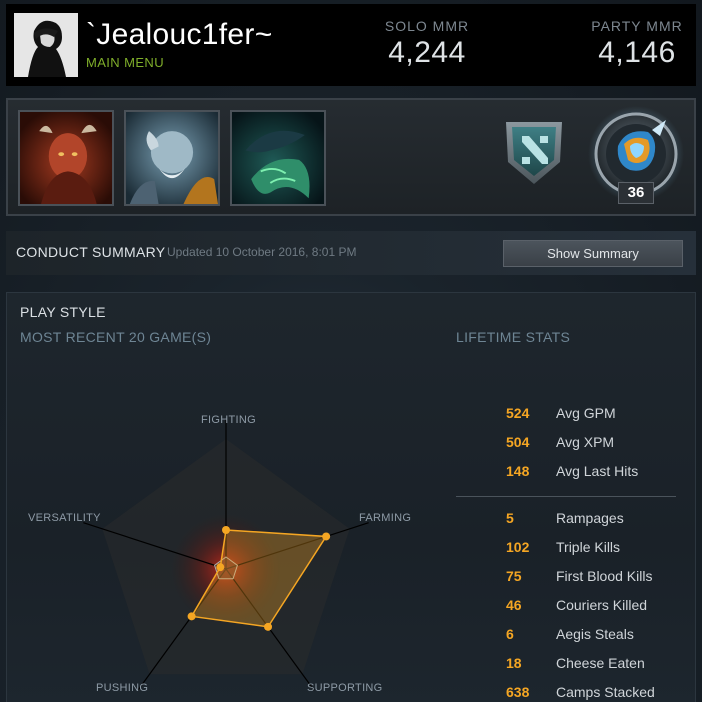 This screenshot has height=702, width=702. I want to click on party-mmr: PARTY MMR 4,146, so click(637, 44).